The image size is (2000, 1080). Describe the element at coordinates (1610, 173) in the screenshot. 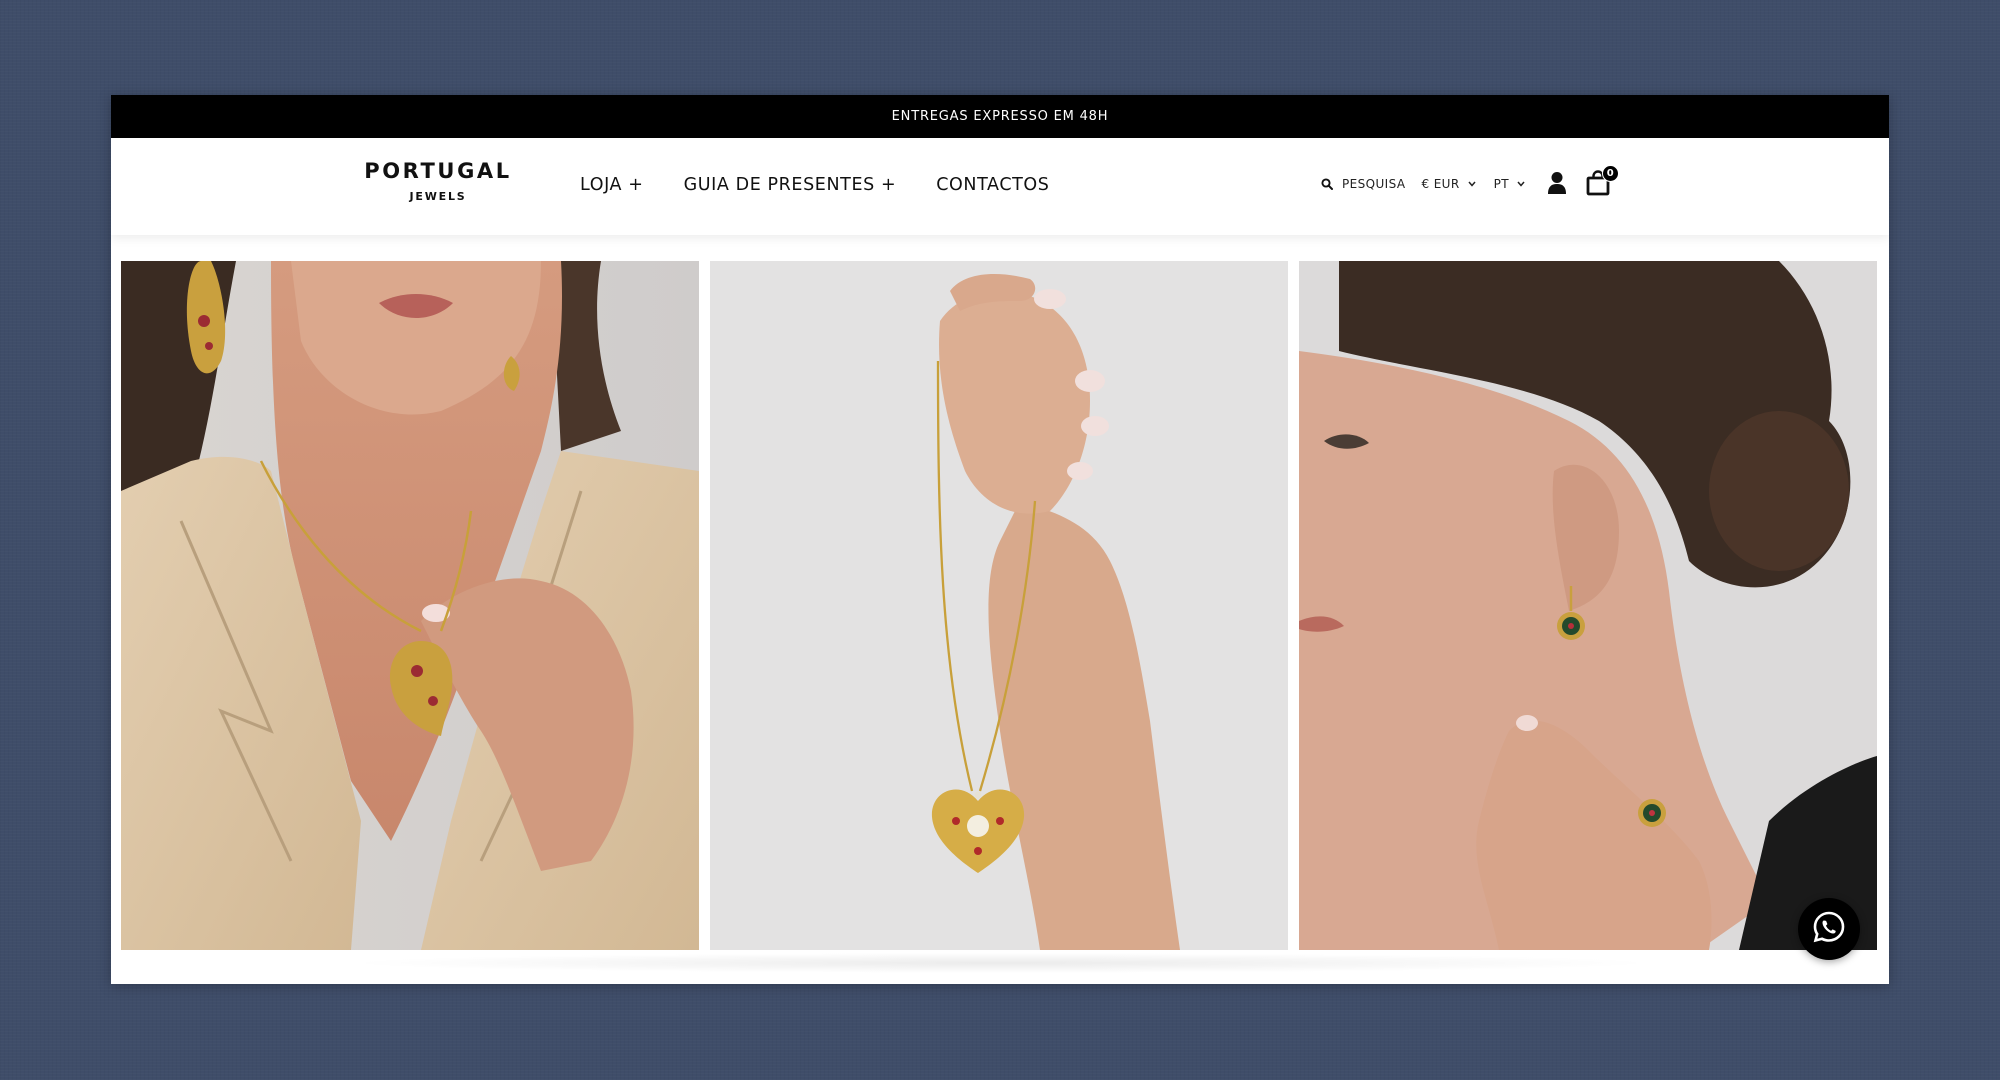

I see `cart-count-badge: 0` at that location.